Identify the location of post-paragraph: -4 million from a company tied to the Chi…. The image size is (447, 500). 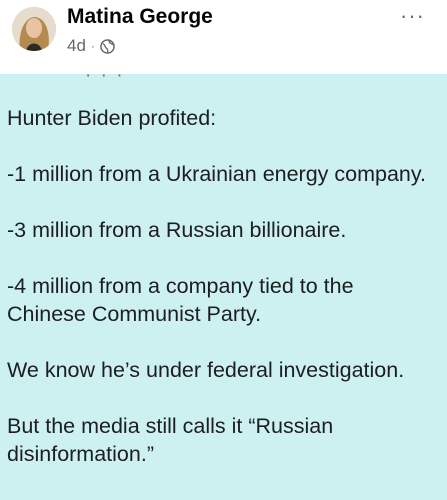
(216, 300).